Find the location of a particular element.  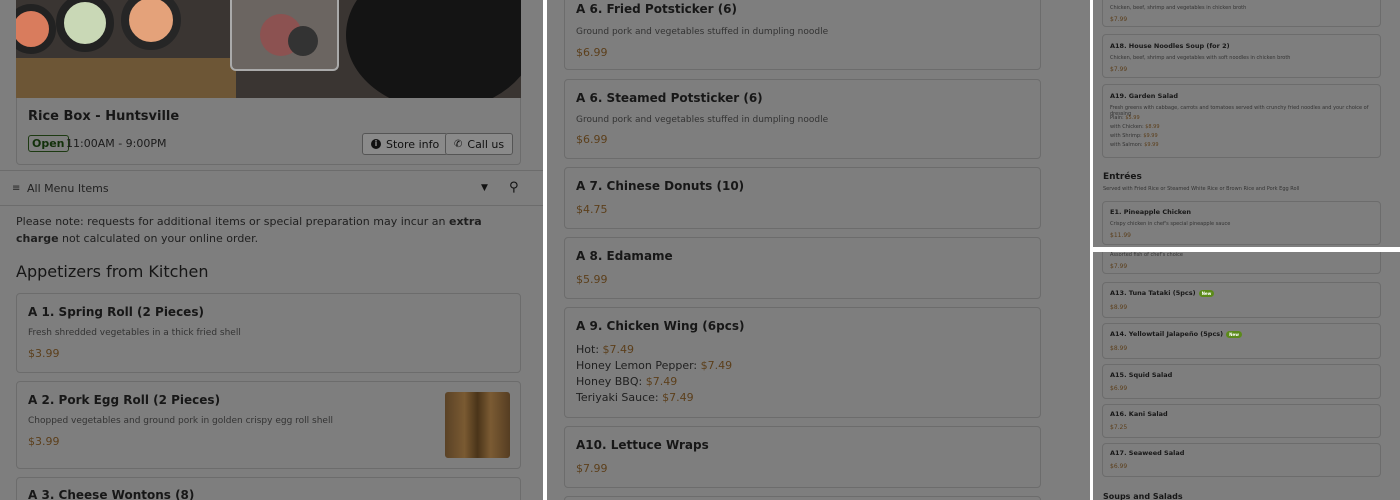

menu-item-card: A14. Yellowtail Jalapeño (5pcs) New $8.99 is located at coordinates (1241, 341).